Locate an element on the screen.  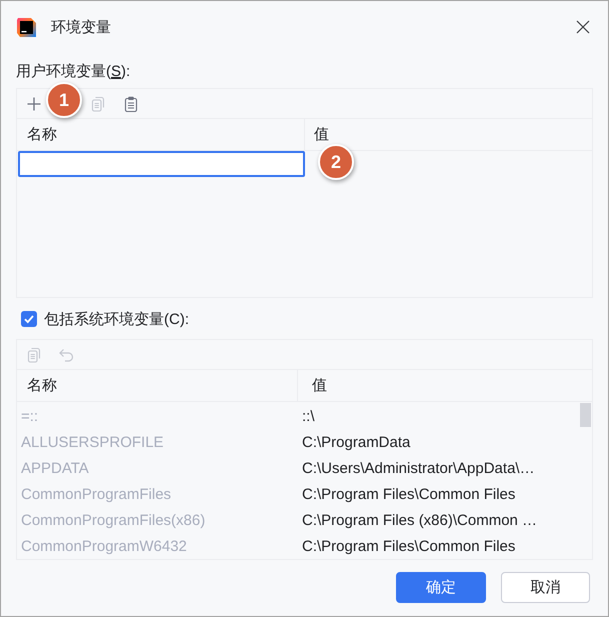
checkbox is located at coordinates (29, 319).